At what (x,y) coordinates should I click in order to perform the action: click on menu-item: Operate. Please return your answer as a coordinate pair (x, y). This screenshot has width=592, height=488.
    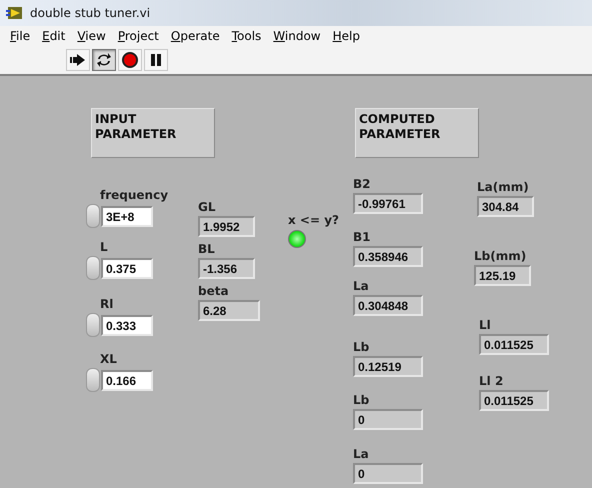
    Looking at the image, I should click on (195, 36).